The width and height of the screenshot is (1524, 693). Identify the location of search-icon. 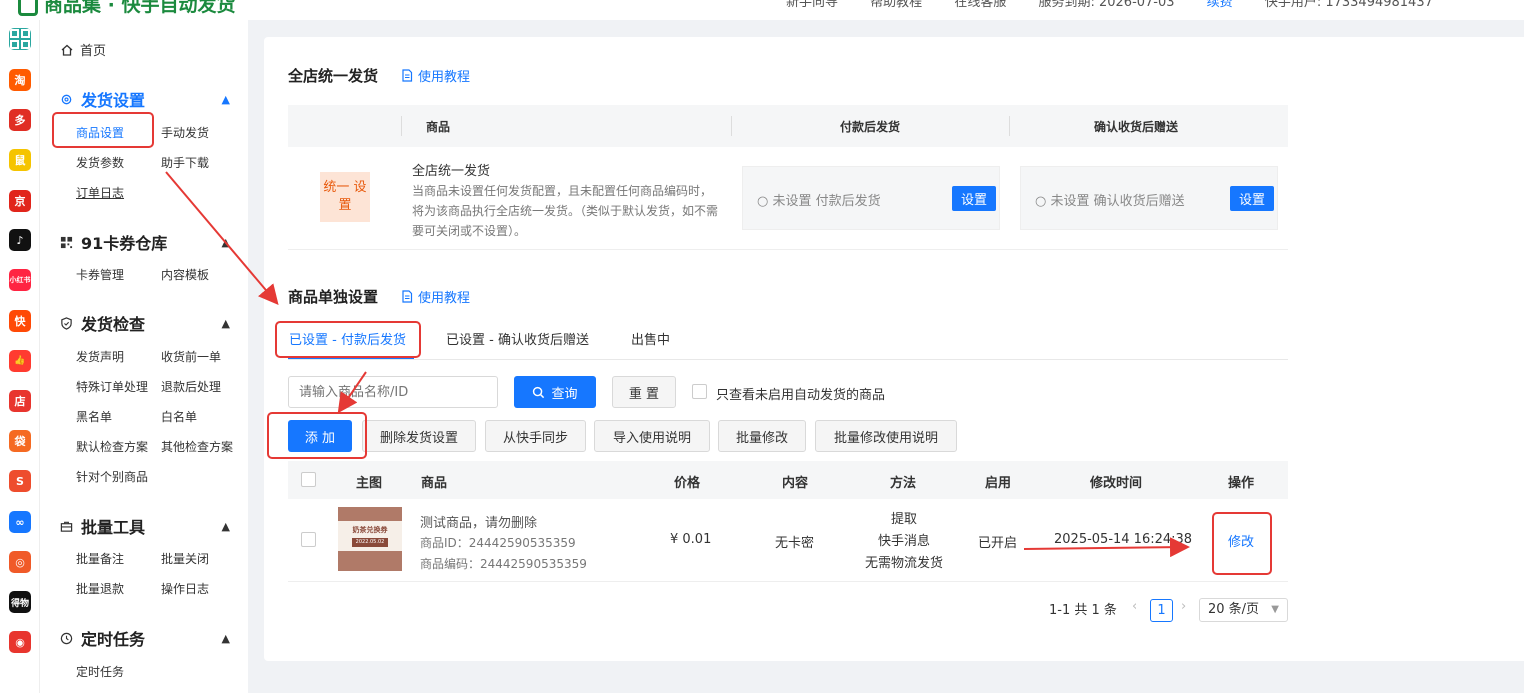
(539, 392).